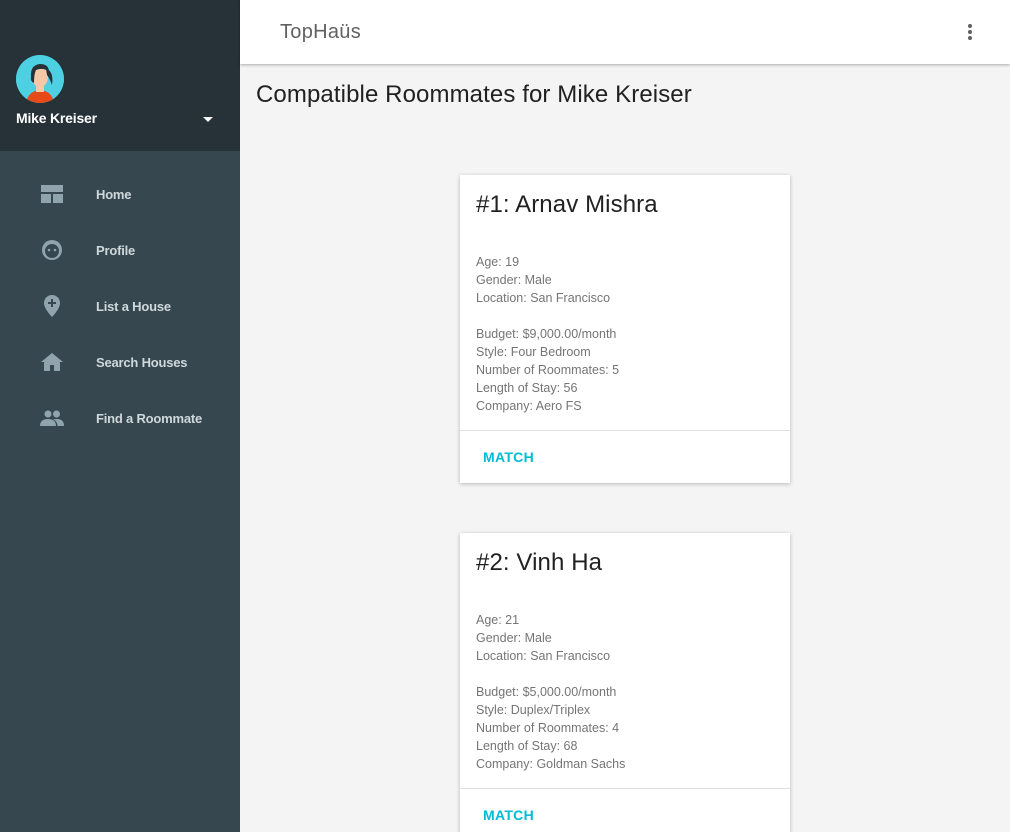 The height and width of the screenshot is (832, 1010). I want to click on dashboard-icon, so click(52, 194).